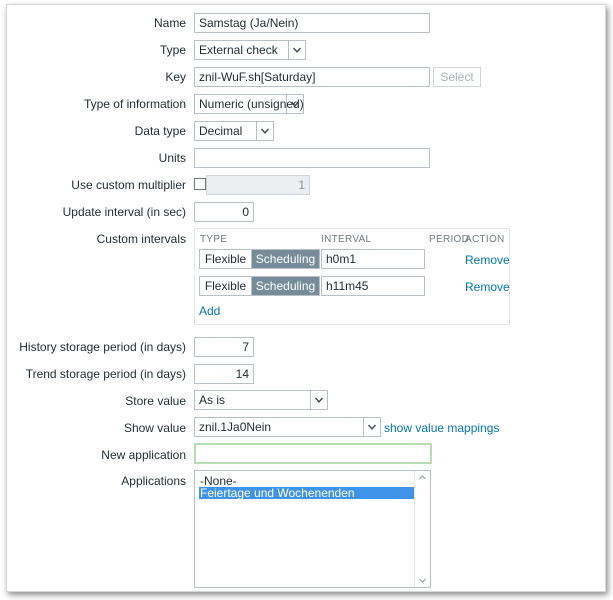 This screenshot has height=600, width=613. What do you see at coordinates (441, 428) in the screenshot?
I see `show-value-mappings-link: show value mappings` at bounding box center [441, 428].